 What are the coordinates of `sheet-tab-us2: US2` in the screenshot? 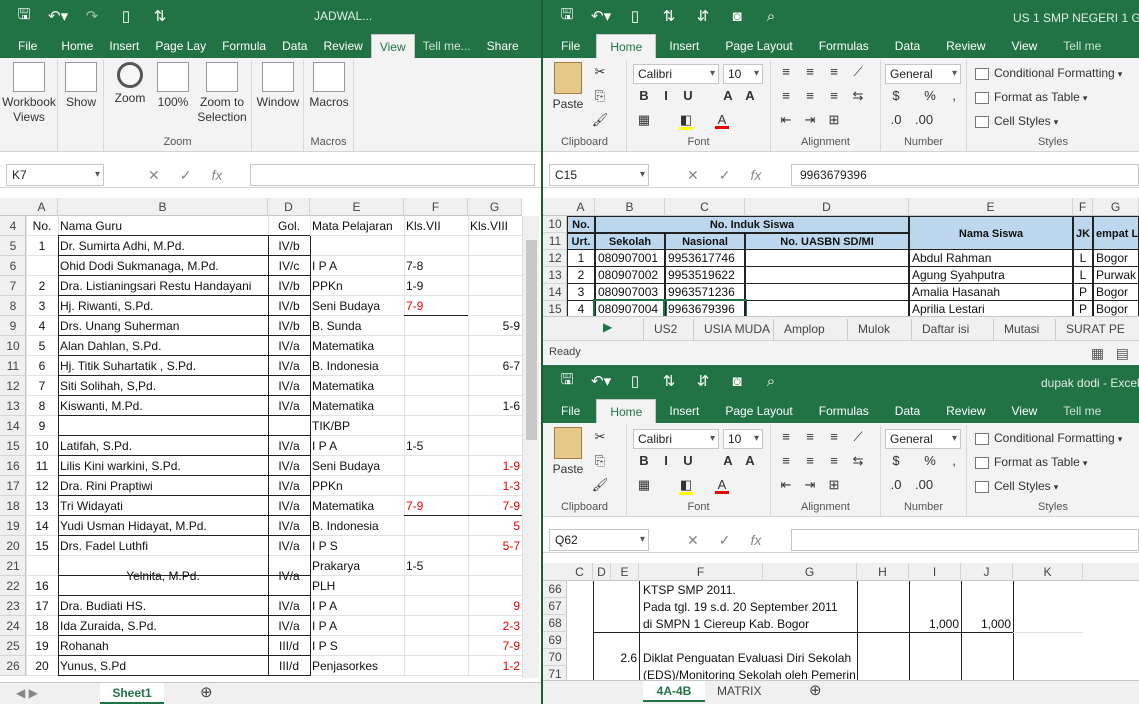 It's located at (665, 329).